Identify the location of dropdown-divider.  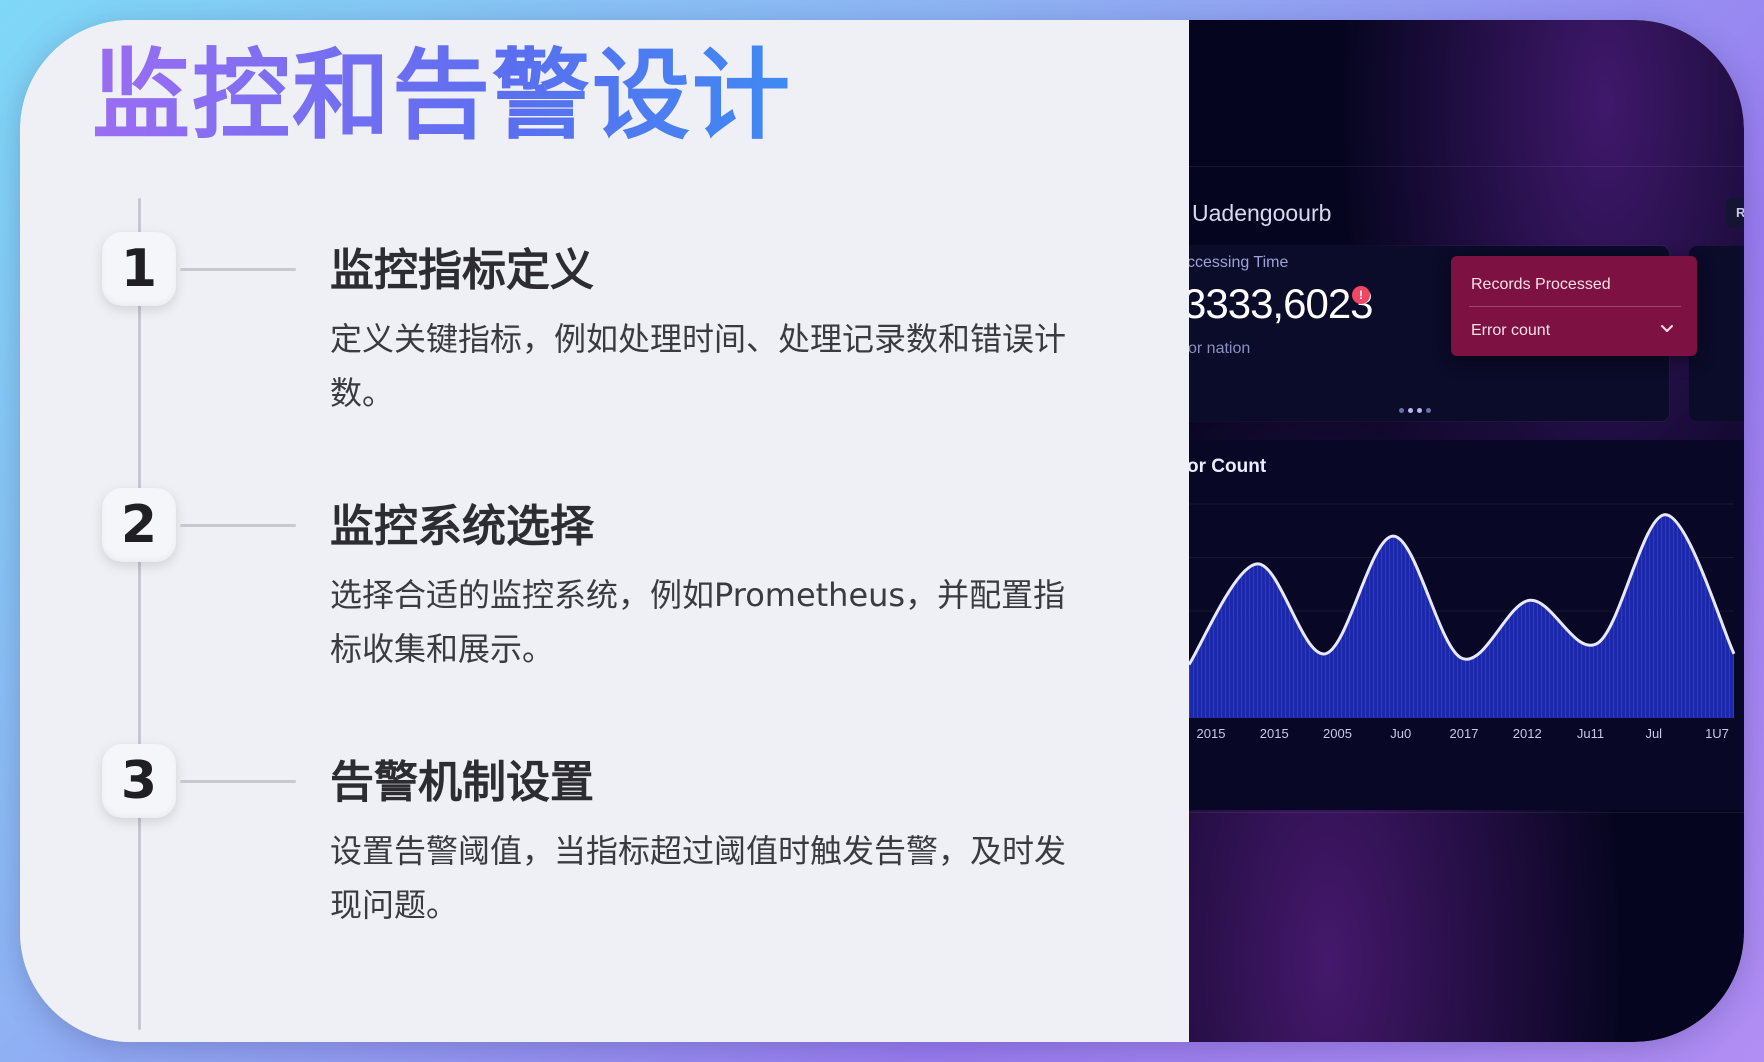
(1575, 306).